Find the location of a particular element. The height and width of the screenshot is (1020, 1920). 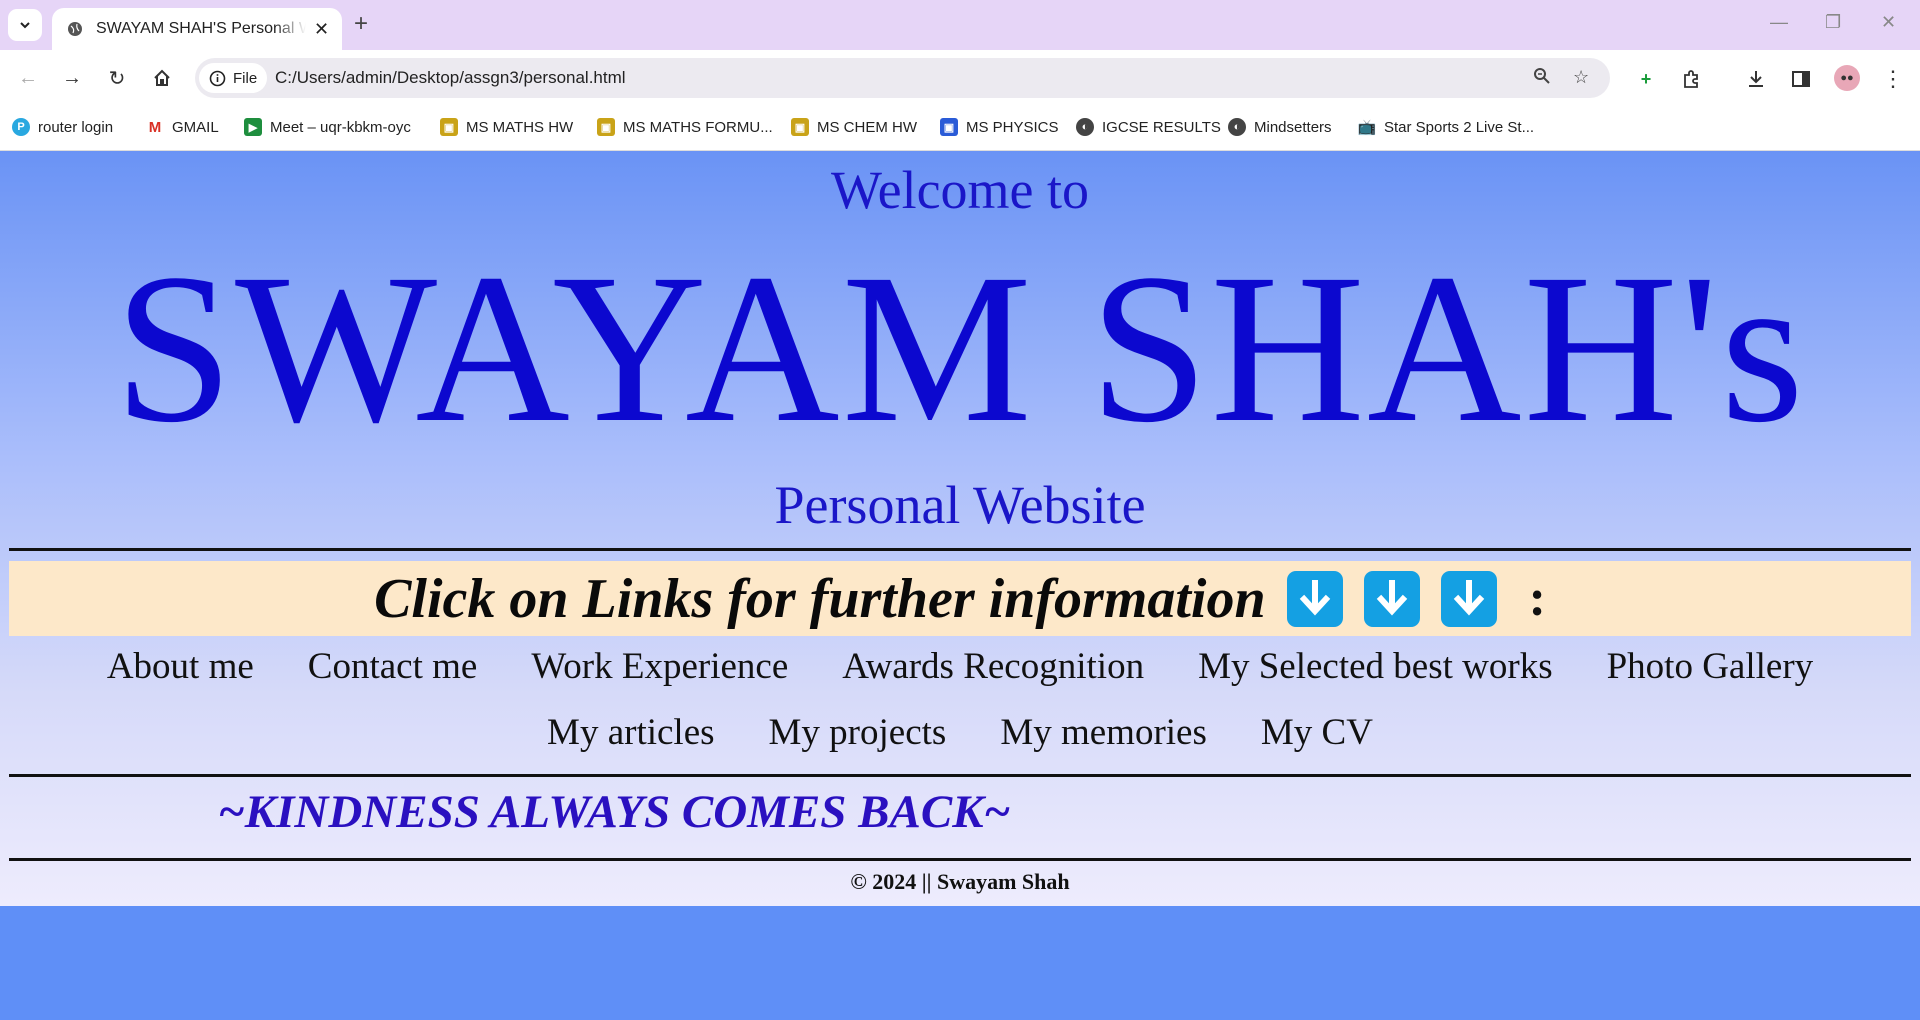

footer-copyright: © 2024 || Swayam Shah is located at coordinates (960, 881).